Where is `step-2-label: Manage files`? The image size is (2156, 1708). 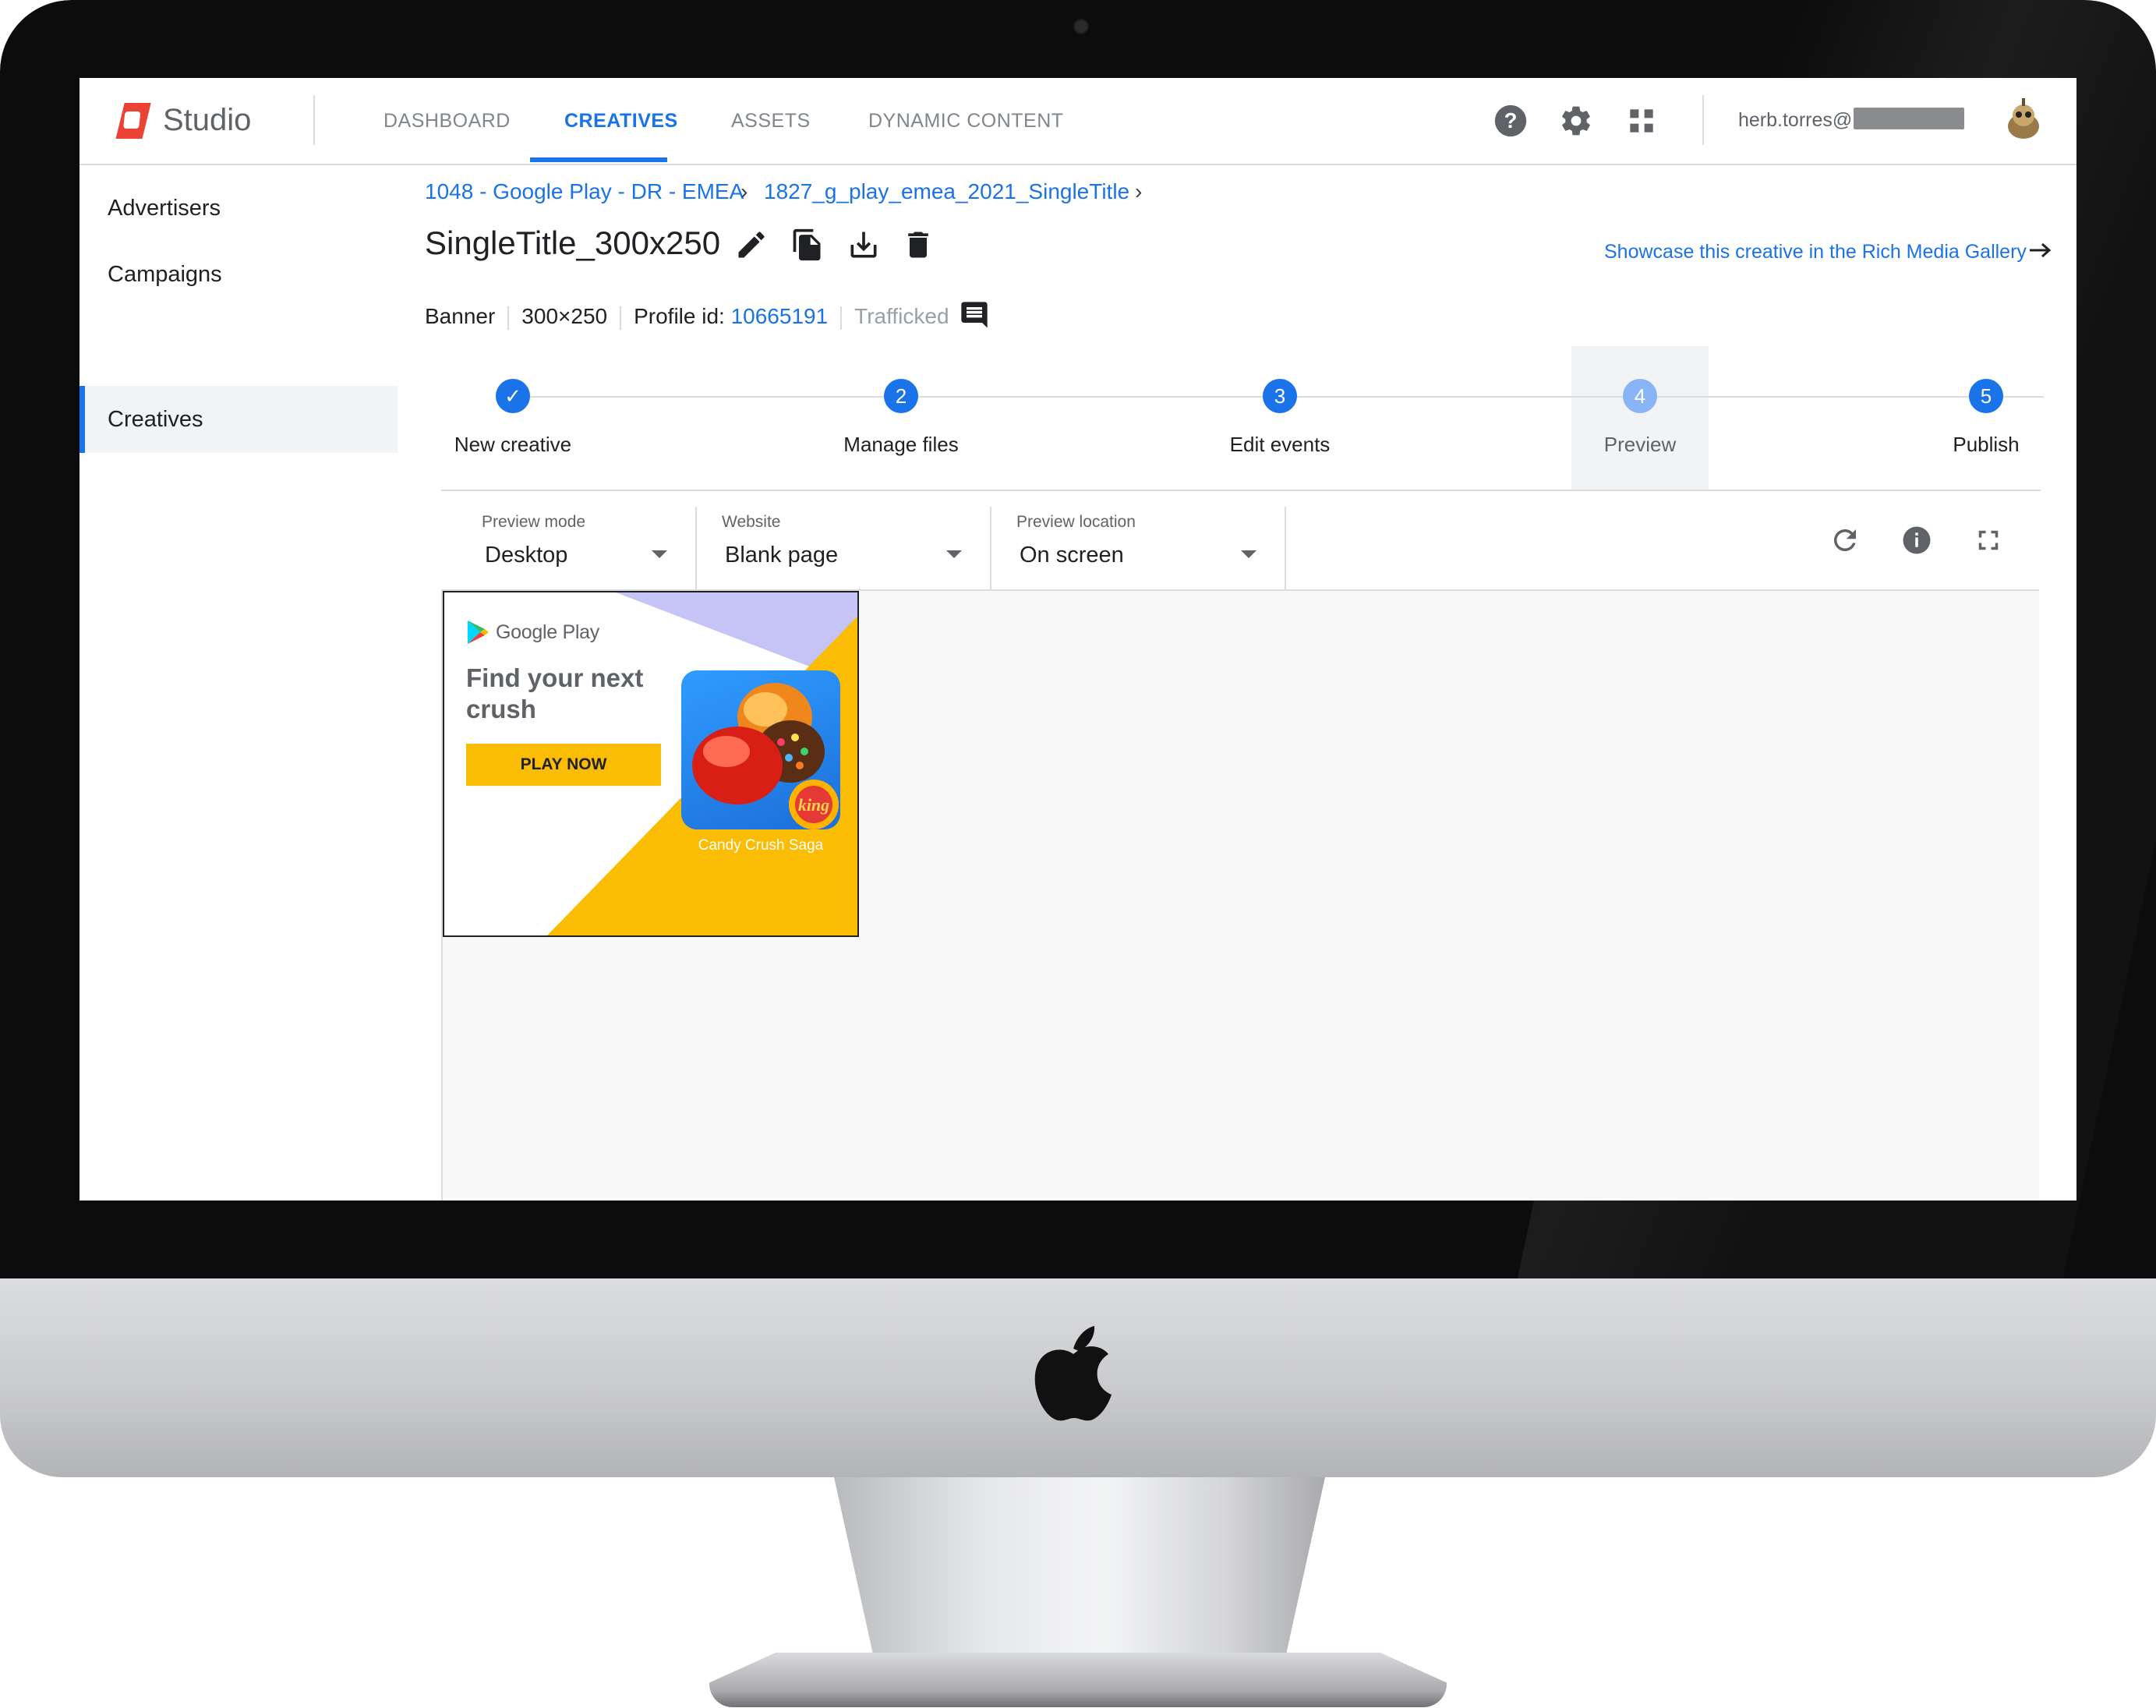 step-2-label: Manage files is located at coordinates (901, 444).